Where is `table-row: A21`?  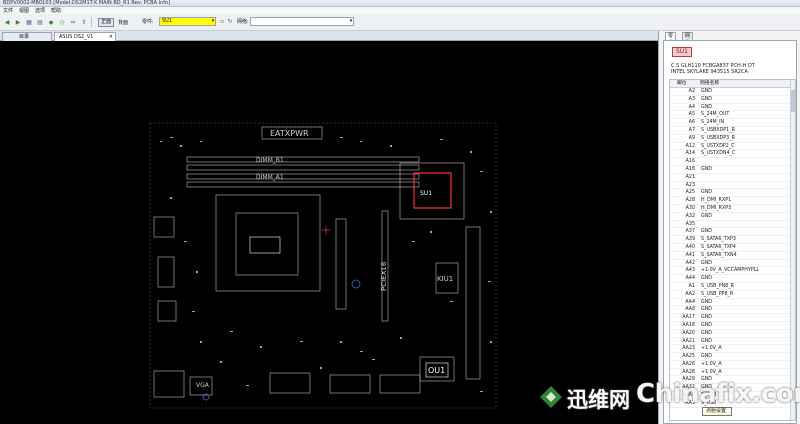
table-row: A21 is located at coordinates (732, 178).